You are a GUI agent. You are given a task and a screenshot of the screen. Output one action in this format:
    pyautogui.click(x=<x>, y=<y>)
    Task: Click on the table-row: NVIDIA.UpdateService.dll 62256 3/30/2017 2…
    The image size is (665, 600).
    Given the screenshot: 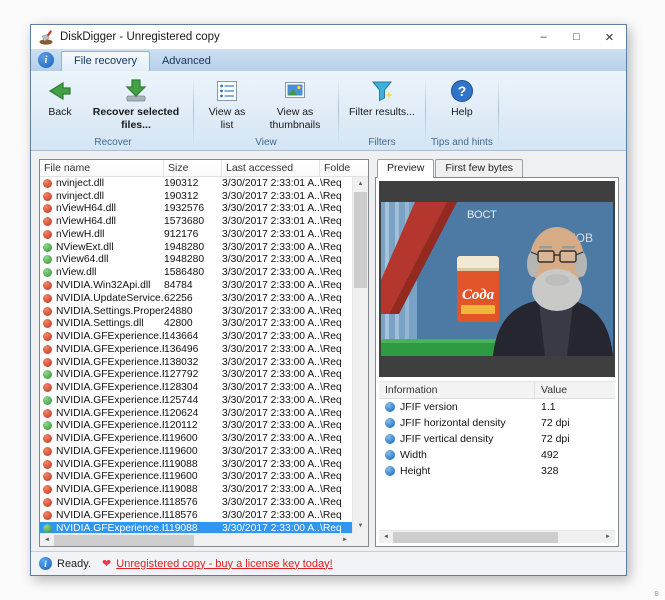 What is the action you would take?
    pyautogui.click(x=196, y=298)
    